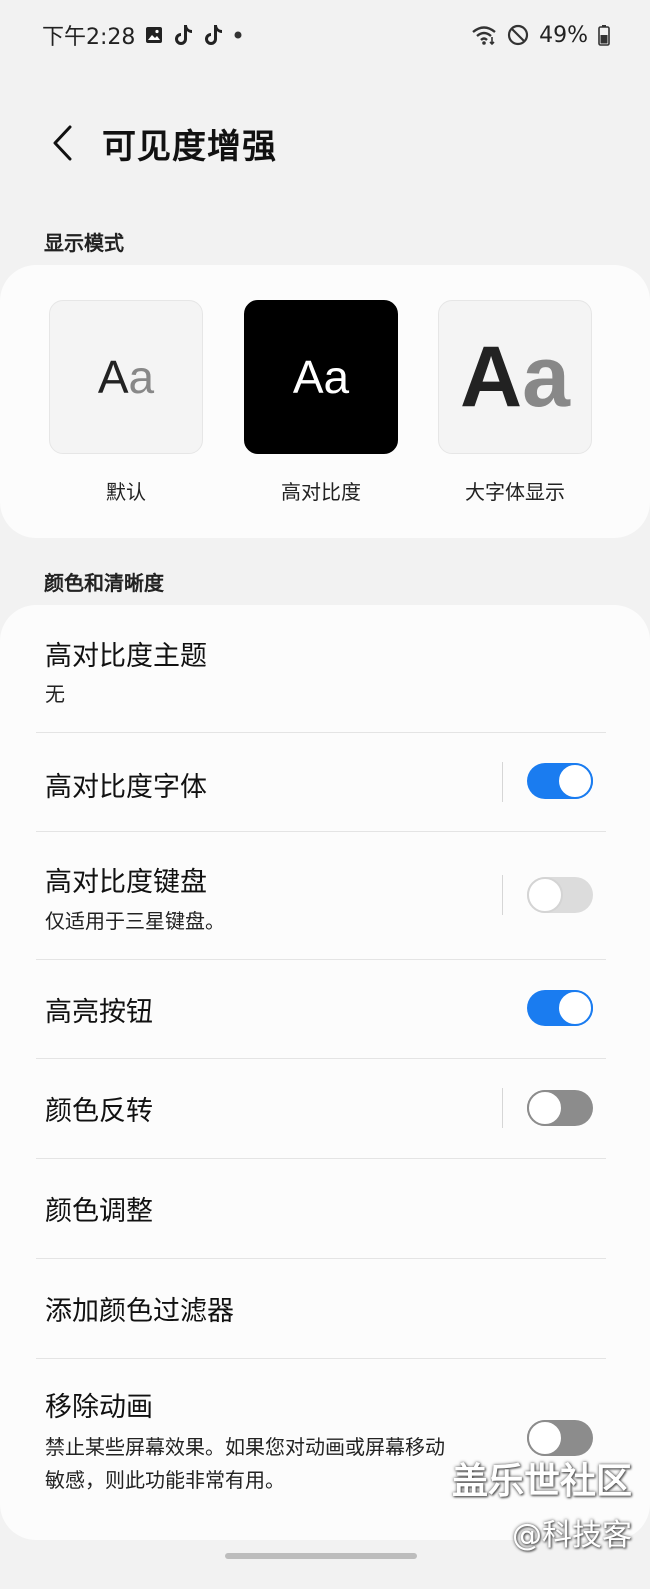 The width and height of the screenshot is (650, 1589). What do you see at coordinates (126, 492) in the screenshot?
I see `mode-label-default: 默认` at bounding box center [126, 492].